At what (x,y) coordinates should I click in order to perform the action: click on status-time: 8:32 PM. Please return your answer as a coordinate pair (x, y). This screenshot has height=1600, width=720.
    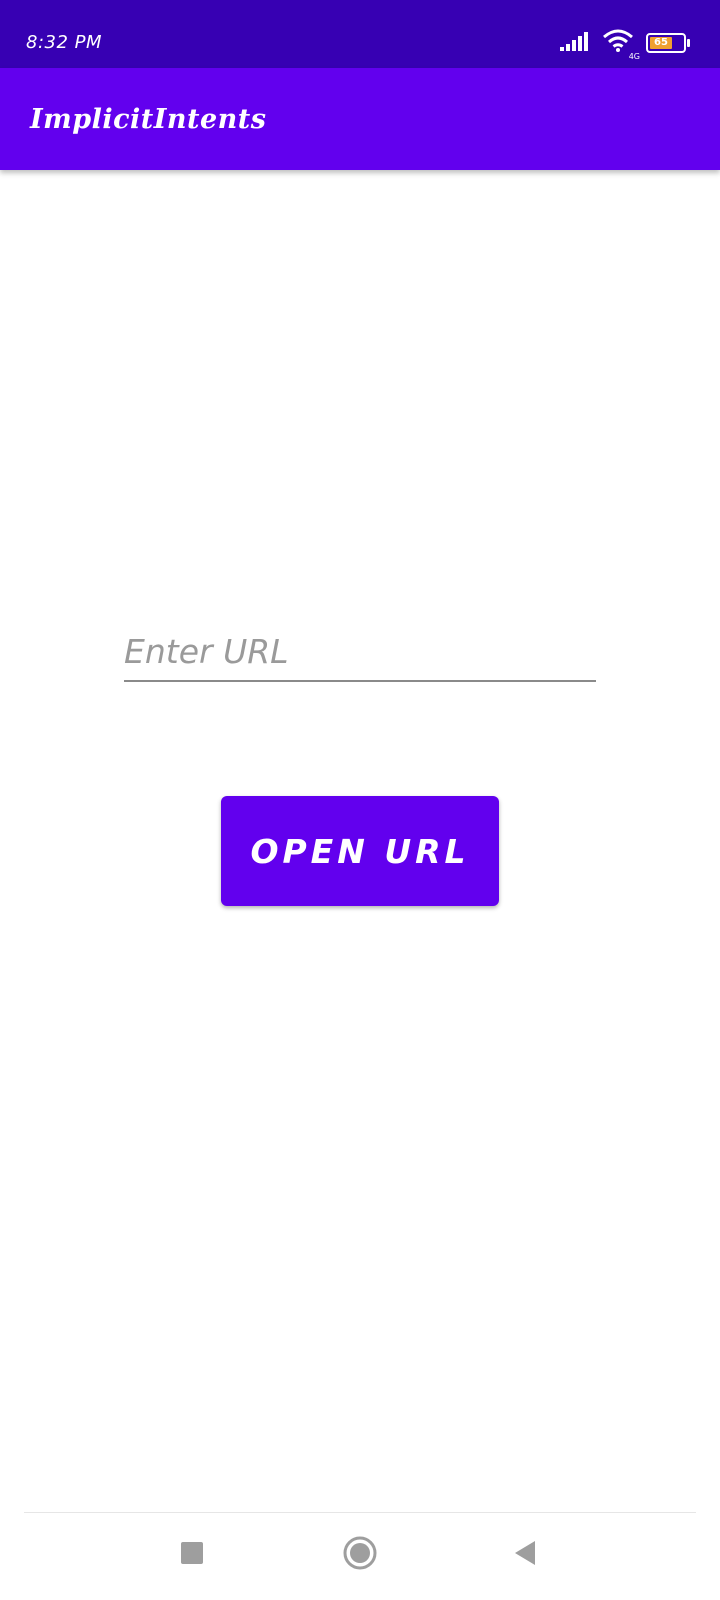
    Looking at the image, I should click on (64, 42).